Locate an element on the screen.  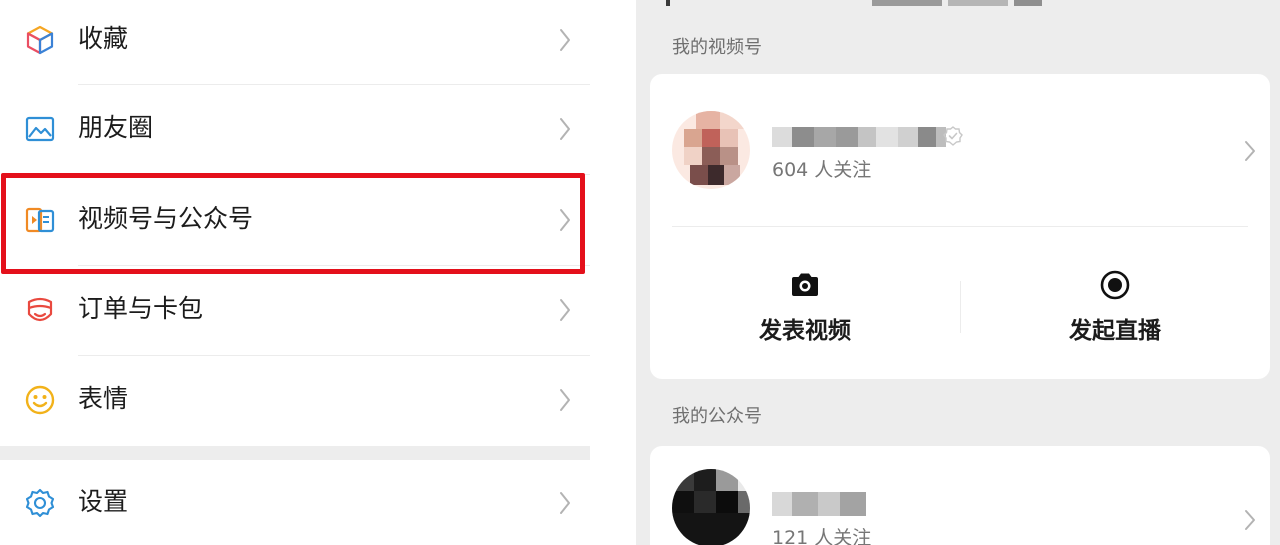
highlight-box is located at coordinates (293, 223).